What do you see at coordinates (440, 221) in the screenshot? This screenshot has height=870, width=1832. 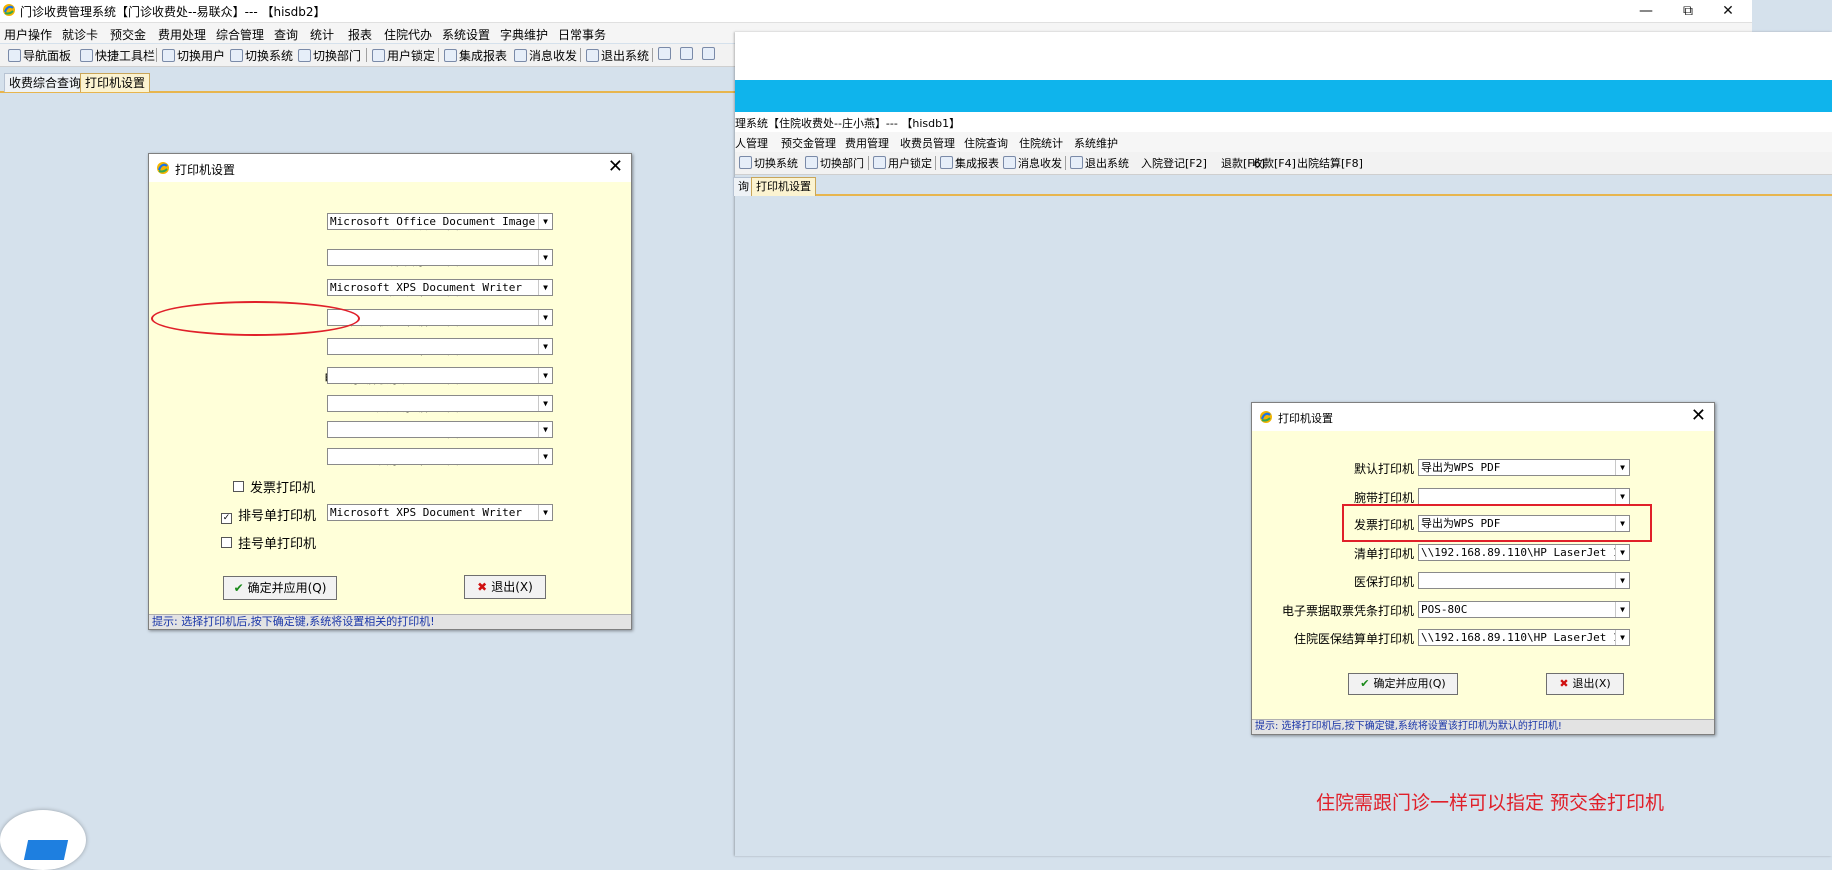 I see `default-printer-select: Microsoft Office Document Image W ▼` at bounding box center [440, 221].